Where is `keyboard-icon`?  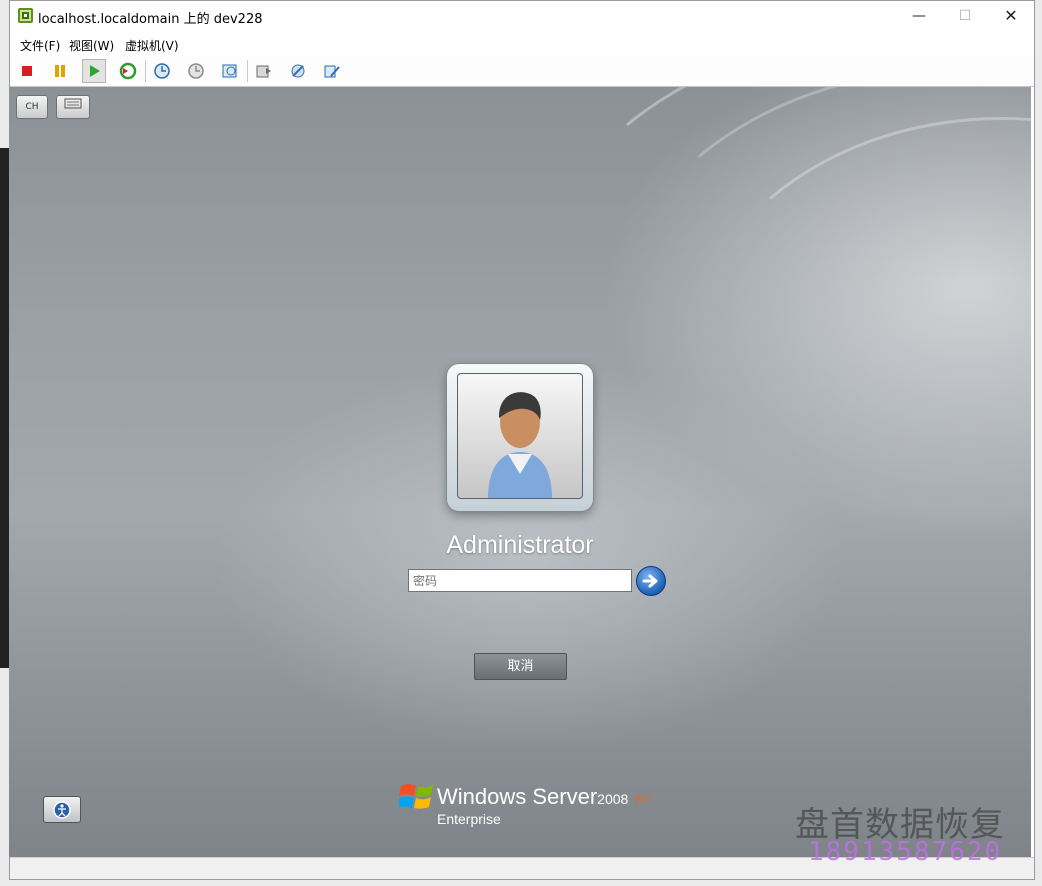
keyboard-icon is located at coordinates (73, 103).